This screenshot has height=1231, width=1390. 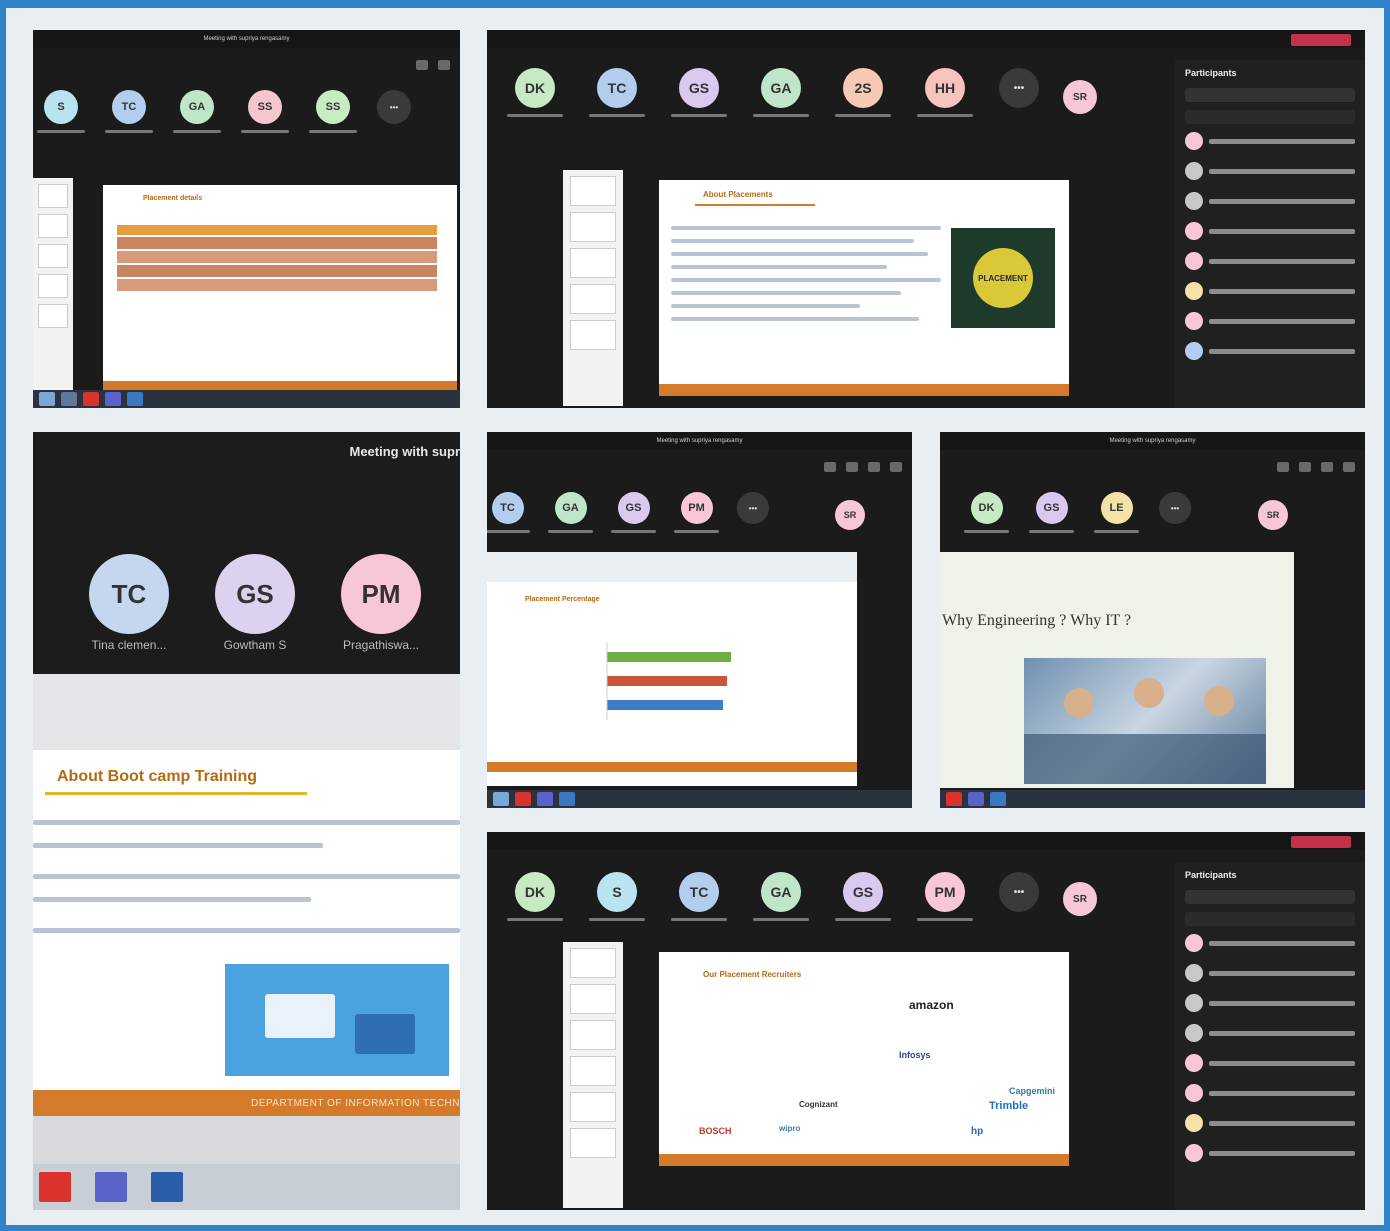 I want to click on slide-scroll-dots, so click(x=1358, y=652).